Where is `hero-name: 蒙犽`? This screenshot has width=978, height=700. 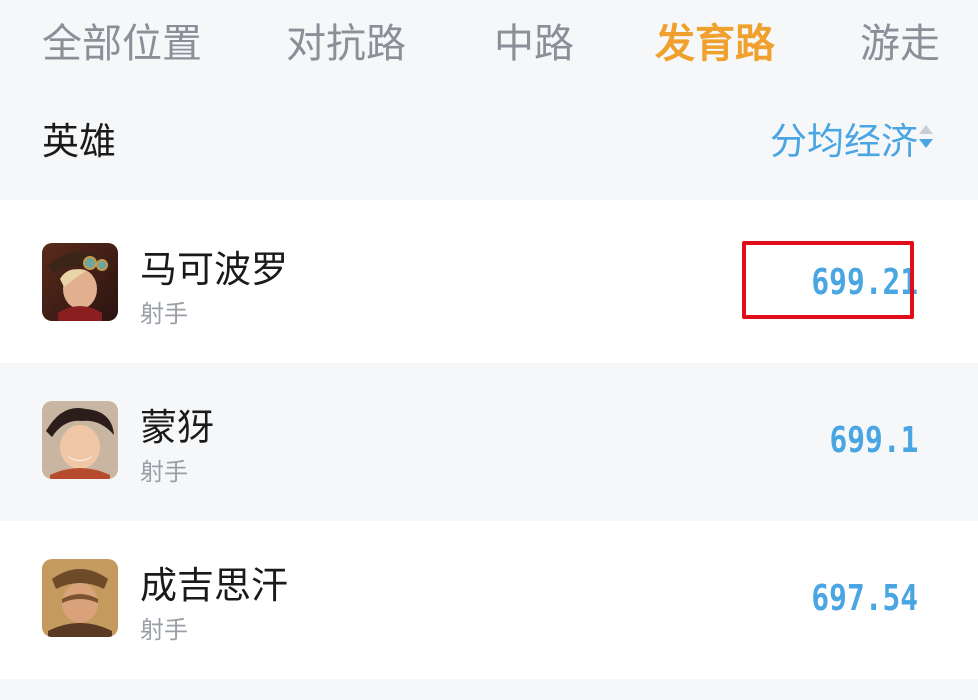
hero-name: 蒙犽 is located at coordinates (177, 427).